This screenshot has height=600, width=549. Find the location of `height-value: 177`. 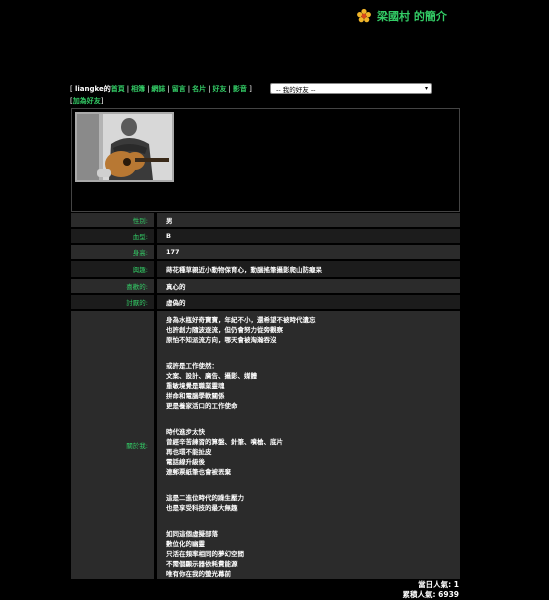

height-value: 177 is located at coordinates (308, 252).